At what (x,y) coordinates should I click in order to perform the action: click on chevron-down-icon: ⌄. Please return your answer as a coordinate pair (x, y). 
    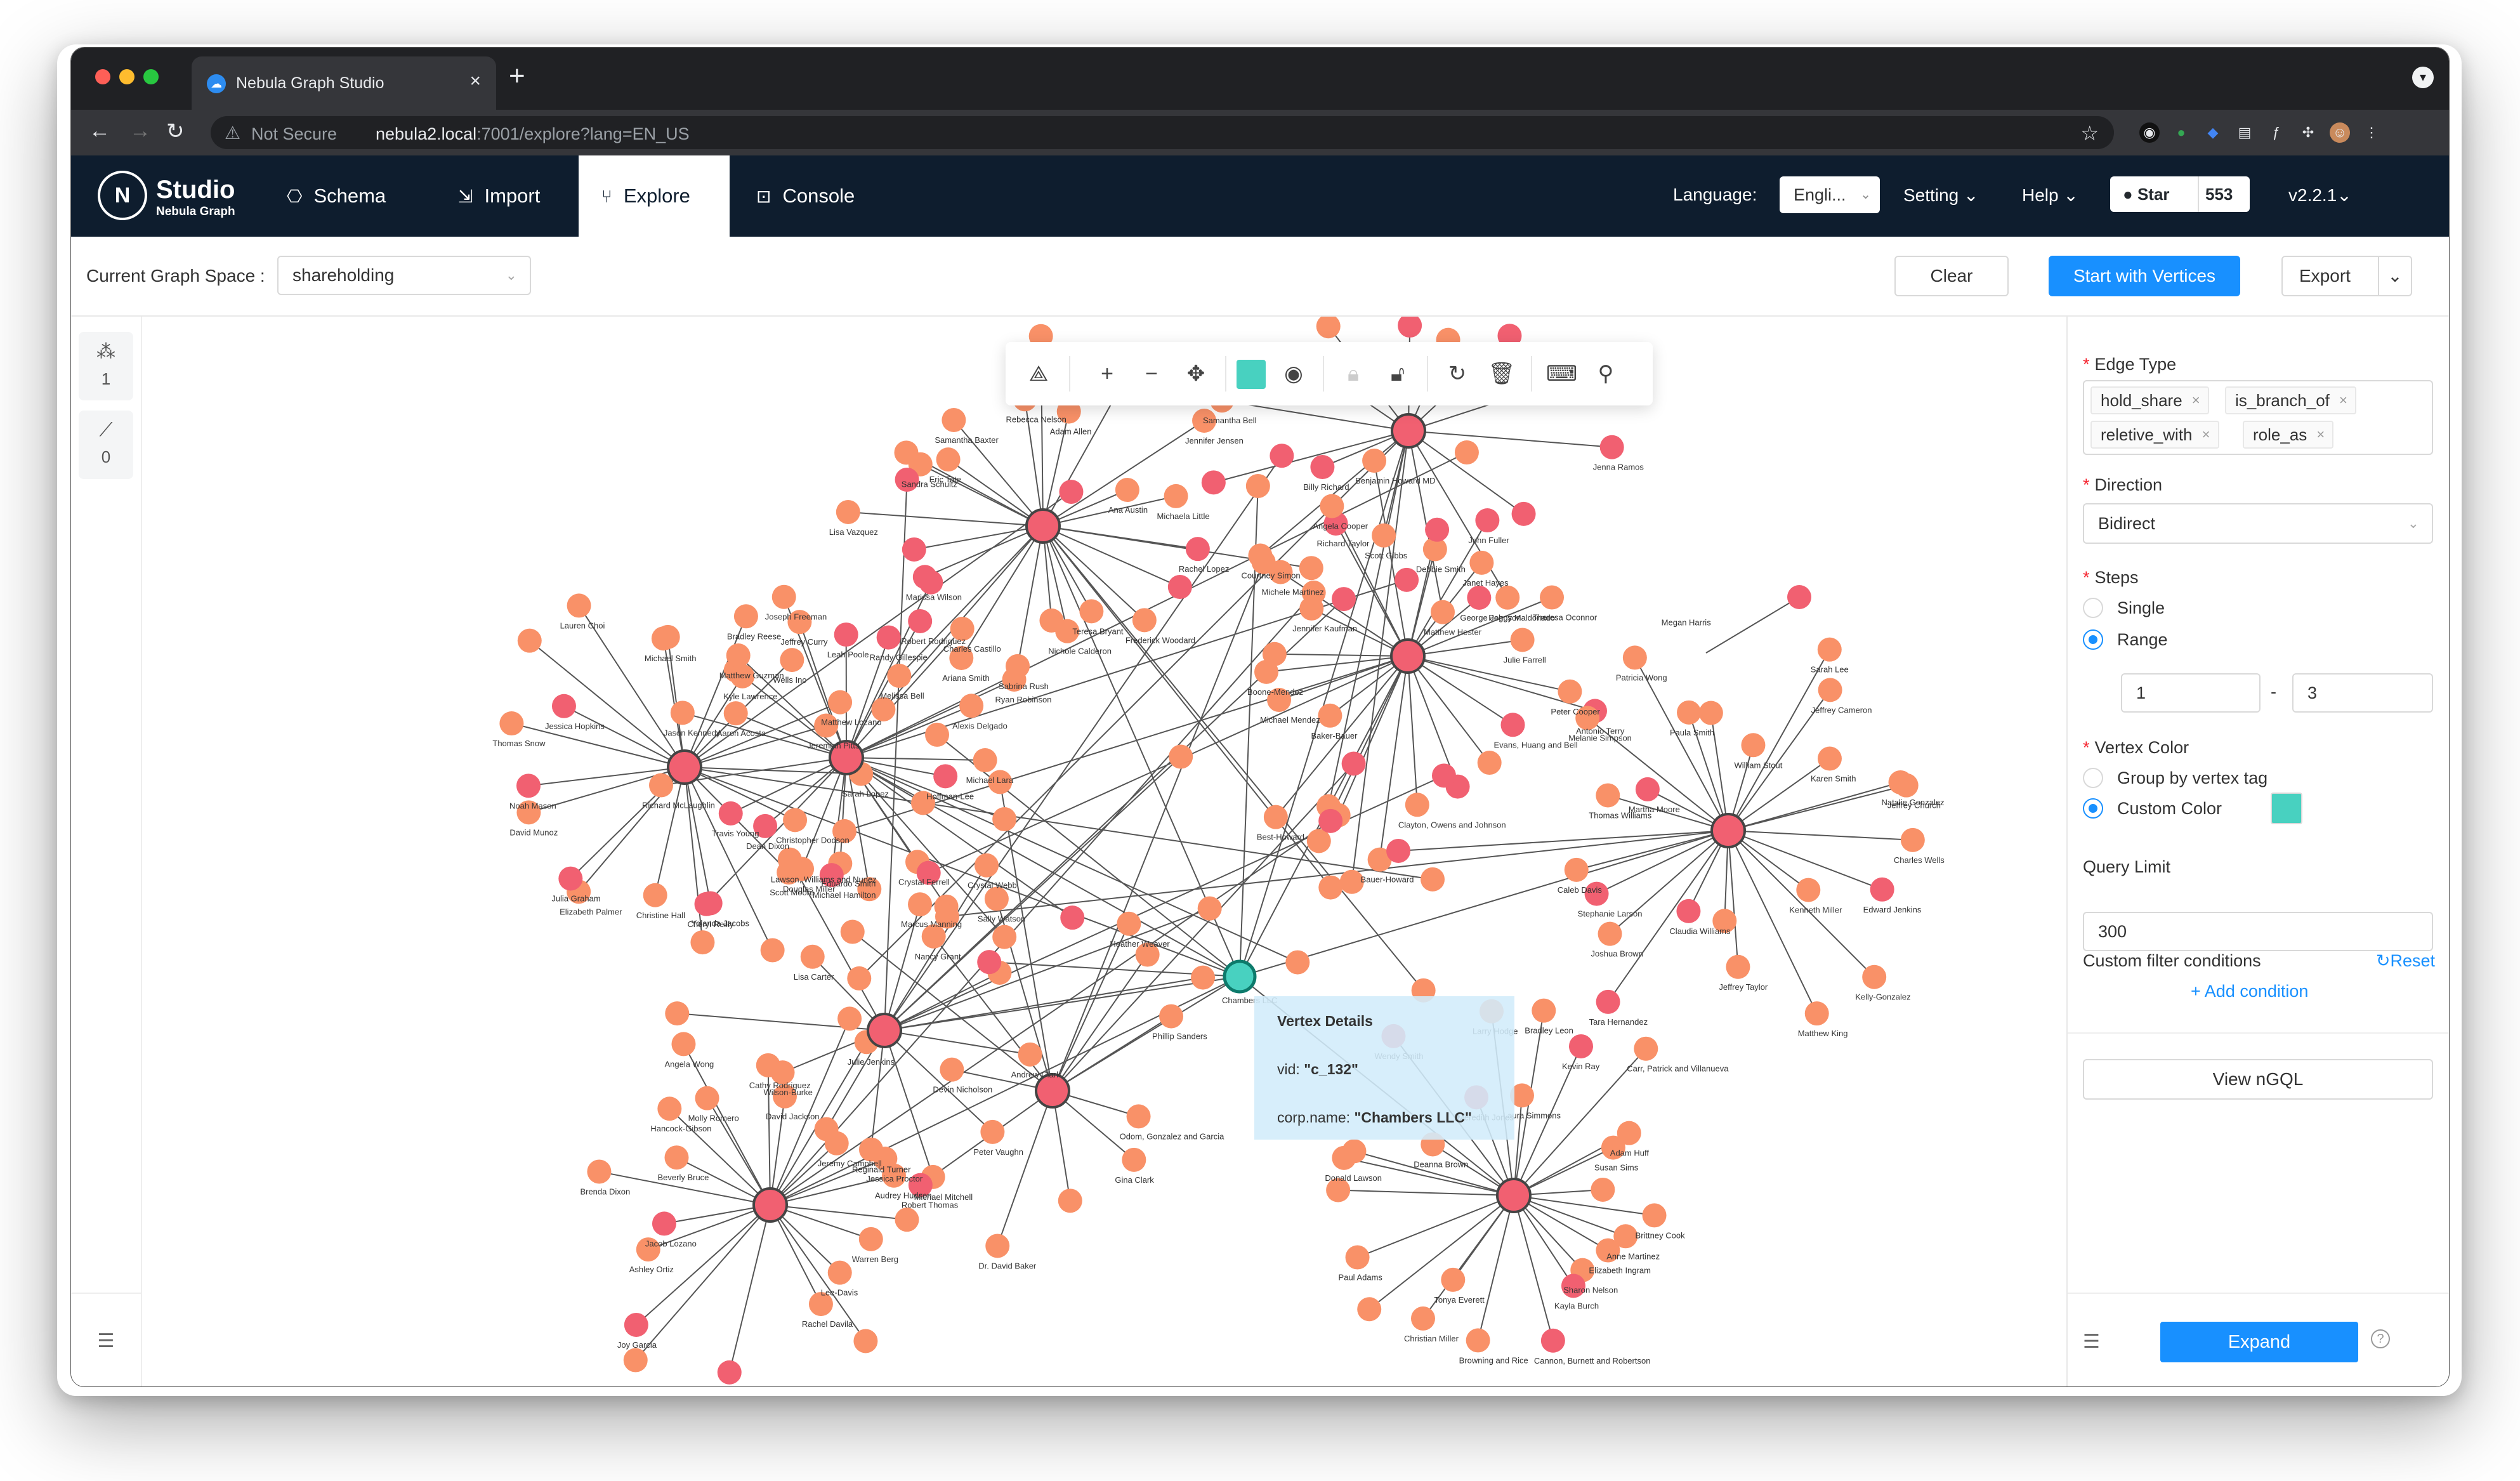
    Looking at the image, I should click on (2394, 276).